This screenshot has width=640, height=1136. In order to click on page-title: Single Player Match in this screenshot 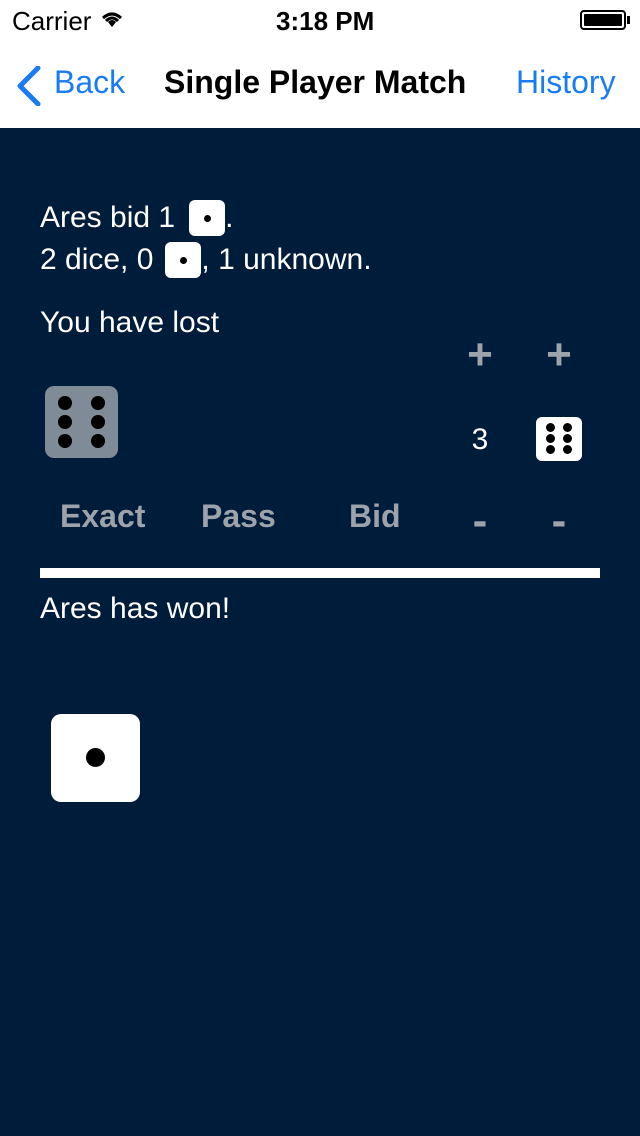, I will do `click(315, 82)`.